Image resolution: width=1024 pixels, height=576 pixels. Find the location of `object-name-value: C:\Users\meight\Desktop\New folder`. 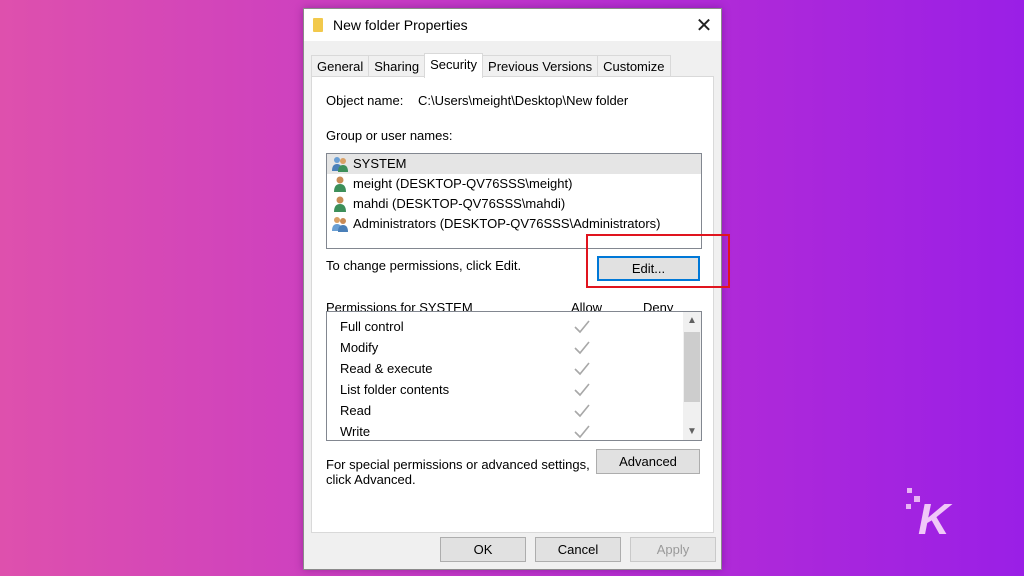

object-name-value: C:\Users\meight\Desktop\New folder is located at coordinates (523, 100).